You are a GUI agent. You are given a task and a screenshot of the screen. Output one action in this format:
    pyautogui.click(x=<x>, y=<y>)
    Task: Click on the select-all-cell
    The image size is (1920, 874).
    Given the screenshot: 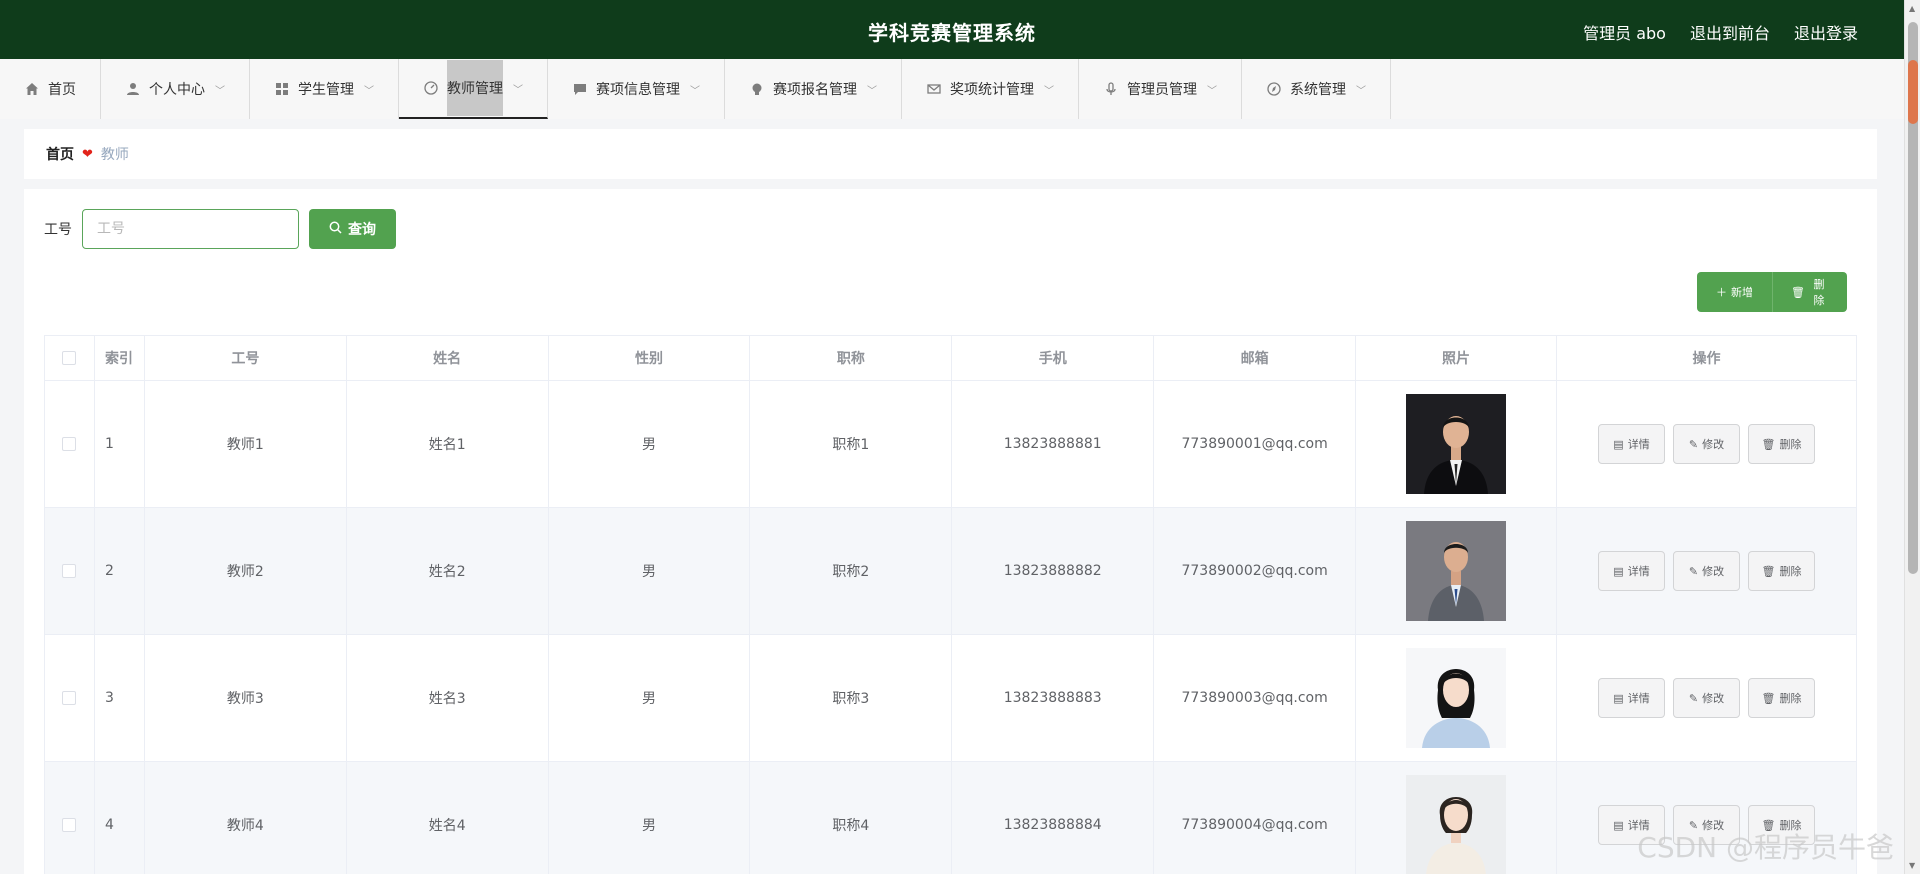 What is the action you would take?
    pyautogui.click(x=69, y=358)
    